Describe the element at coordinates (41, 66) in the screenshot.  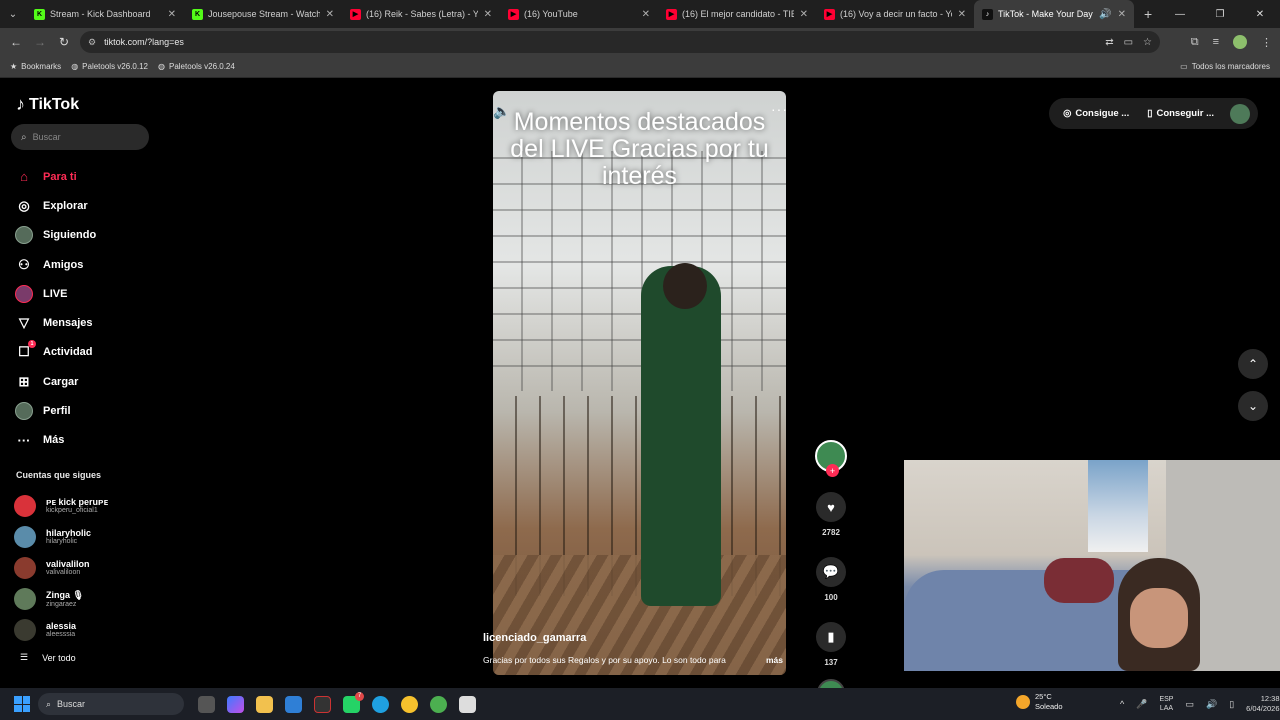
I see `bookmark-label: Bookmarks` at that location.